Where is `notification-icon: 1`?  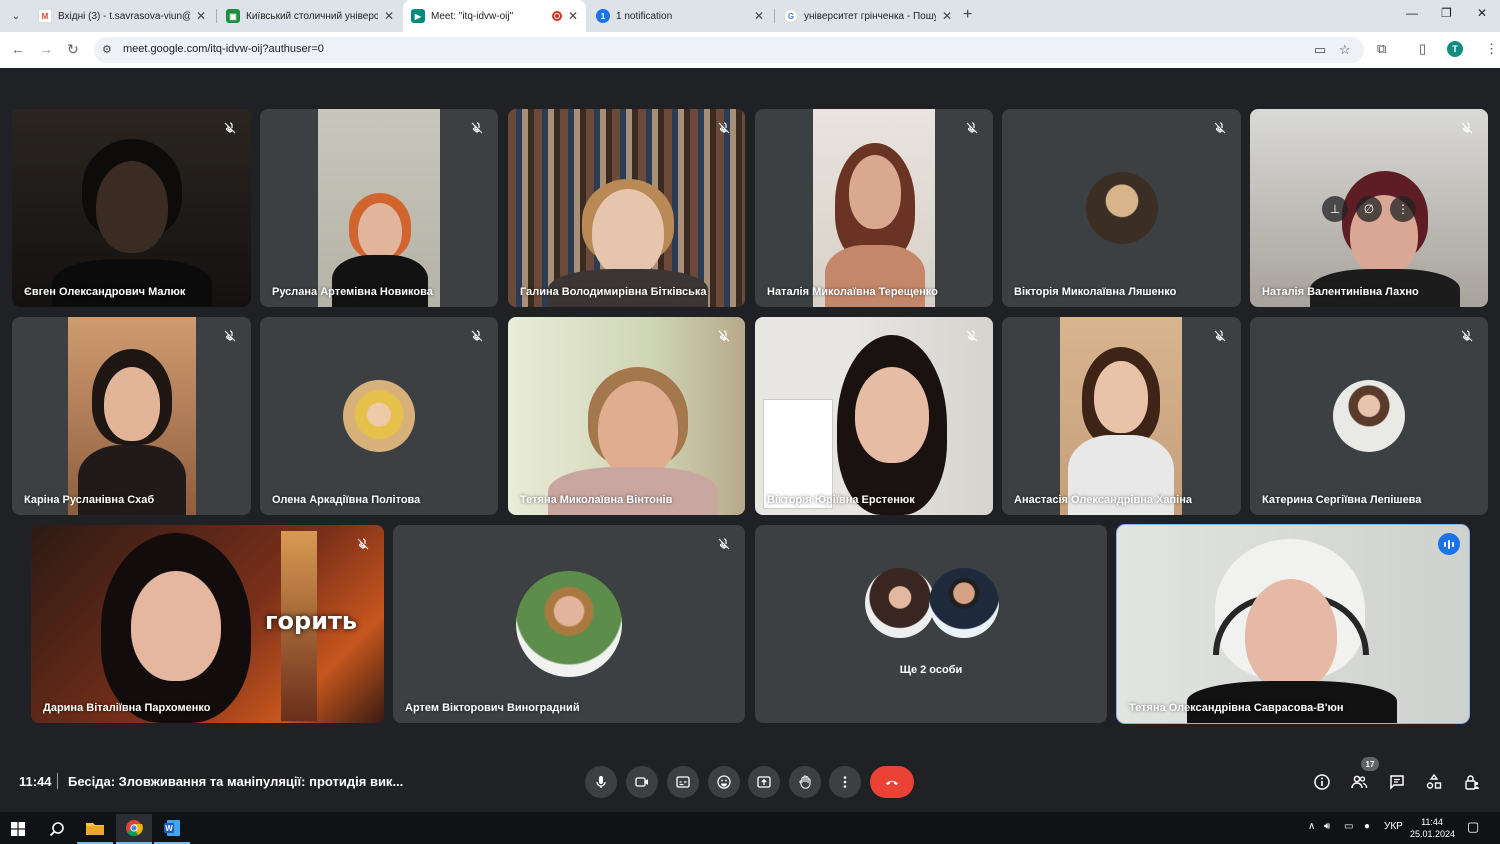 notification-icon: 1 is located at coordinates (603, 16).